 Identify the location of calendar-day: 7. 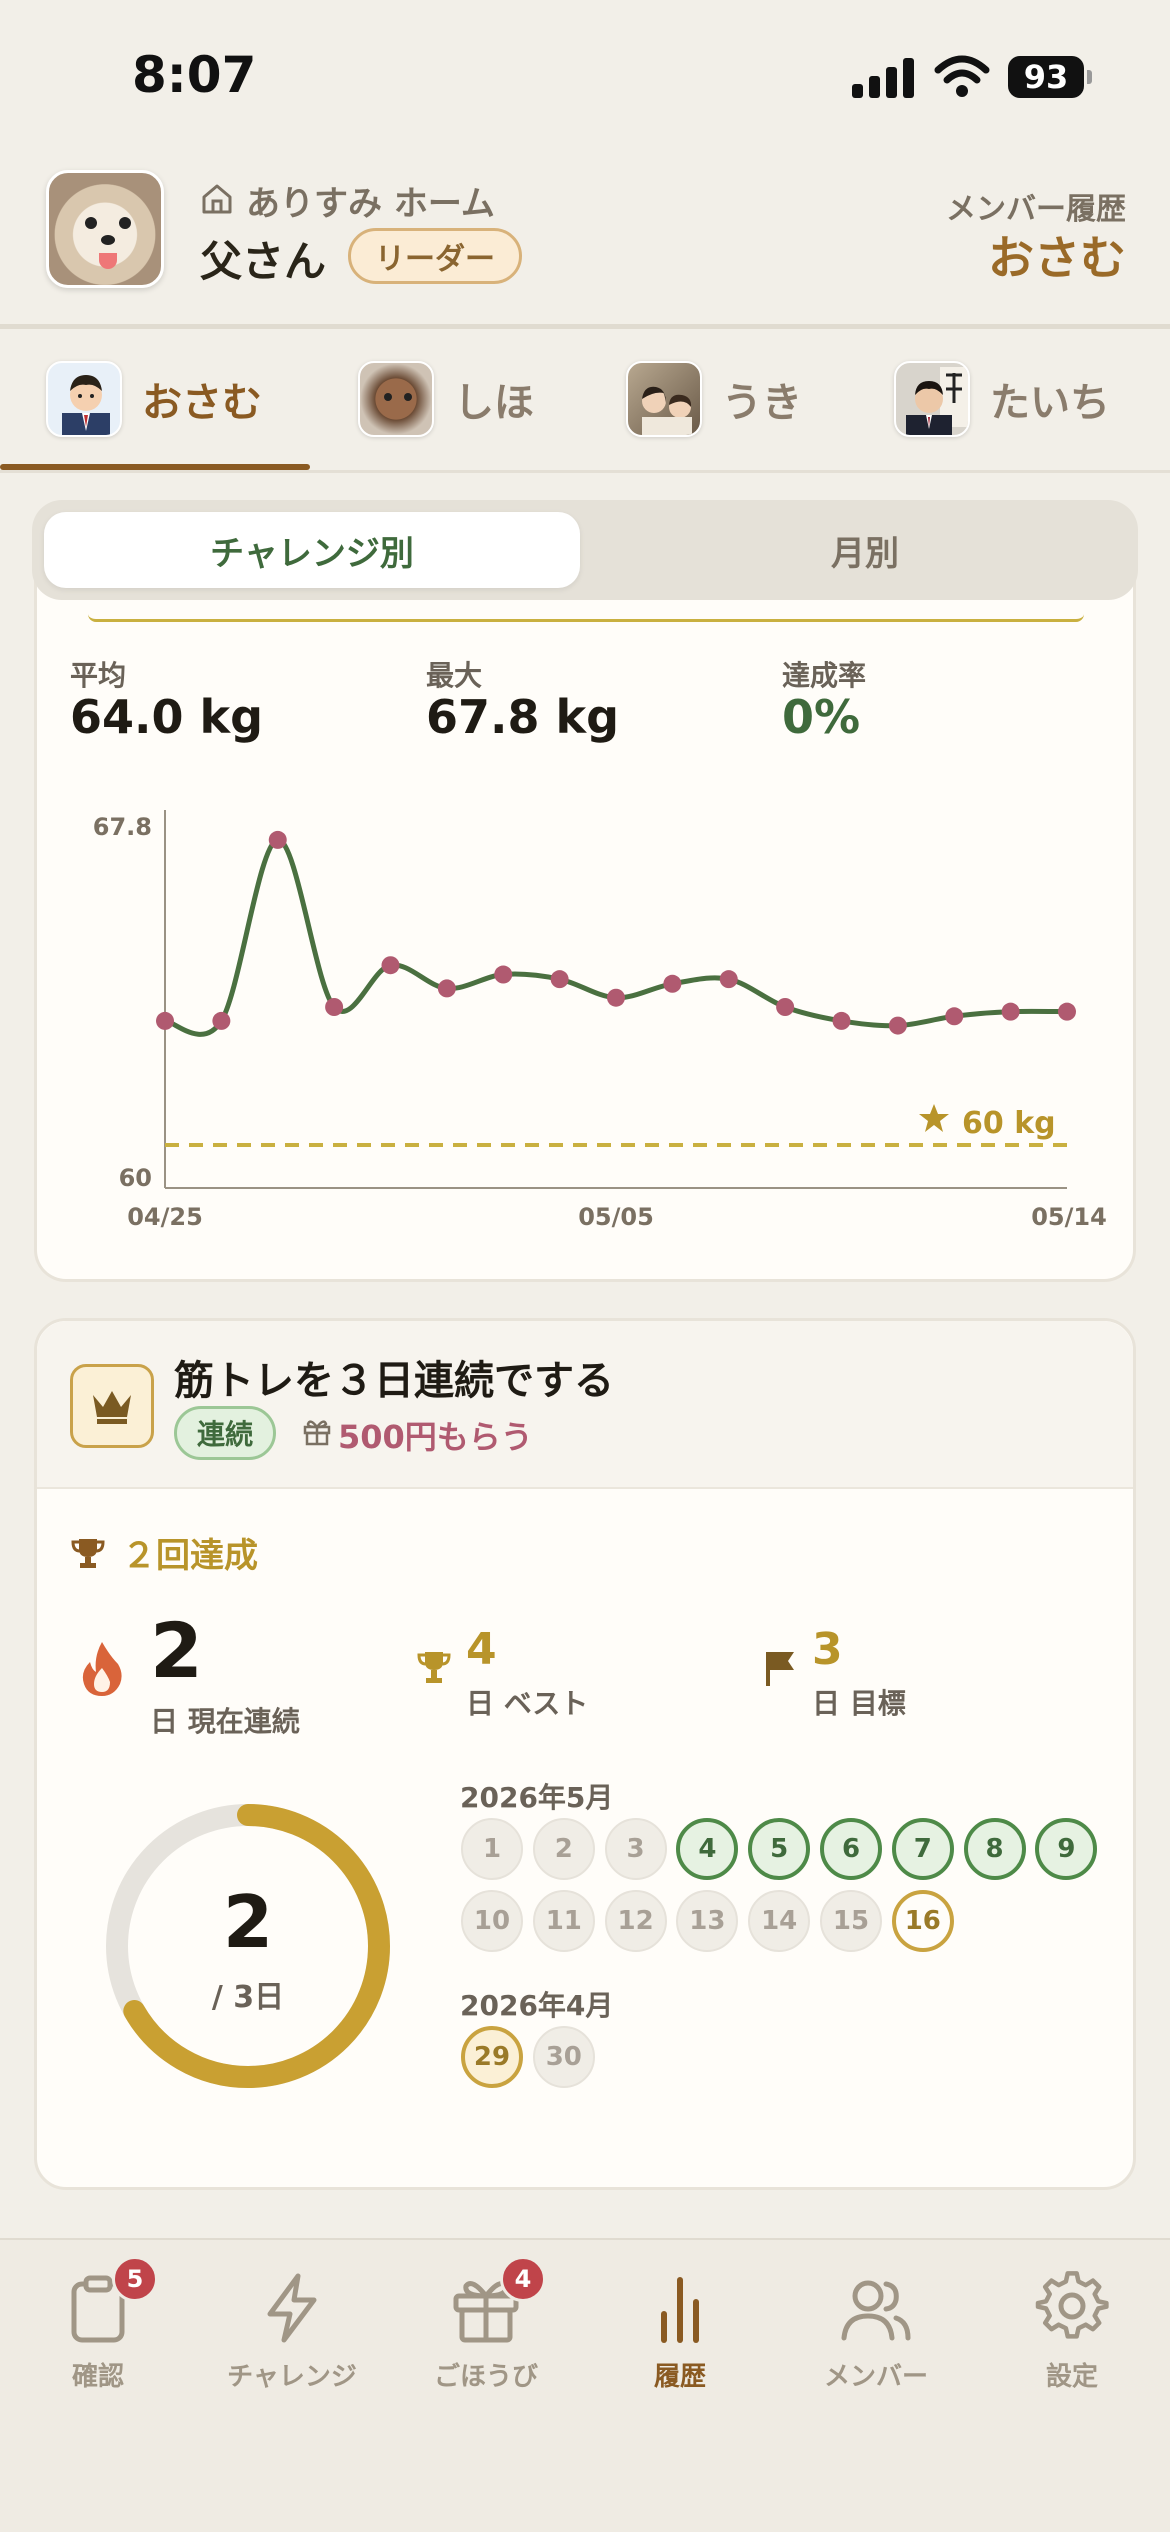
(922, 1849).